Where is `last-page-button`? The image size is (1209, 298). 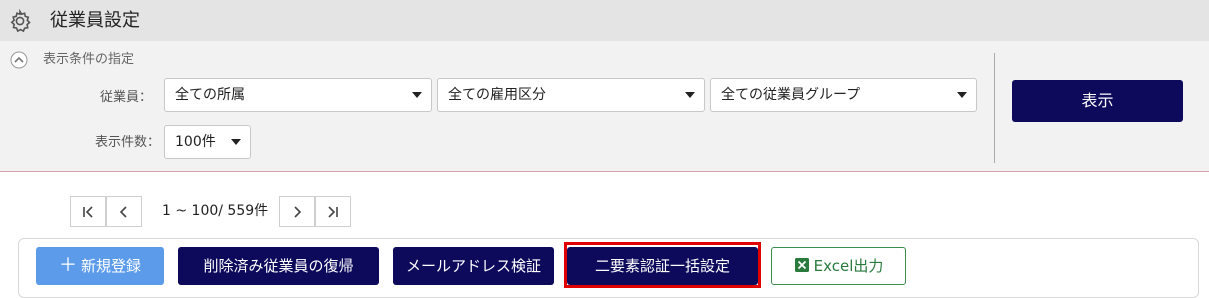
last-page-button is located at coordinates (333, 211).